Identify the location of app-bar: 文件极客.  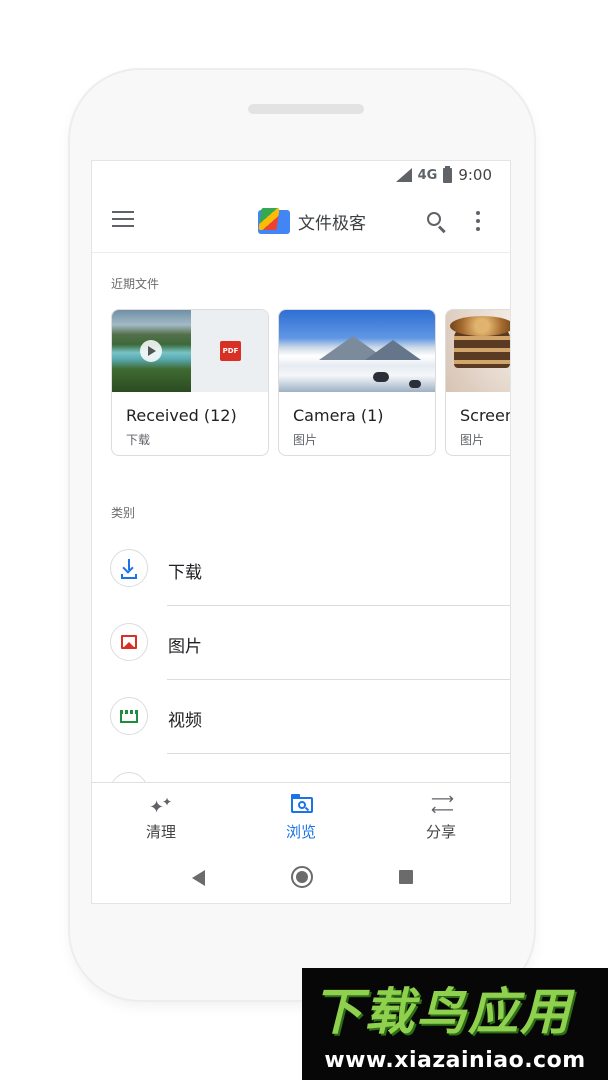
(301, 222).